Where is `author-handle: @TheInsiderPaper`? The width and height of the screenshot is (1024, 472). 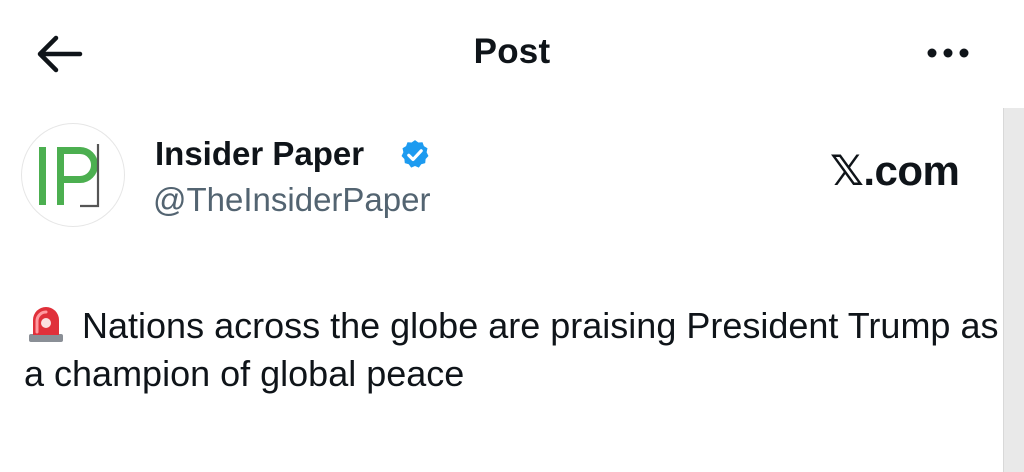 author-handle: @TheInsiderPaper is located at coordinates (291, 200).